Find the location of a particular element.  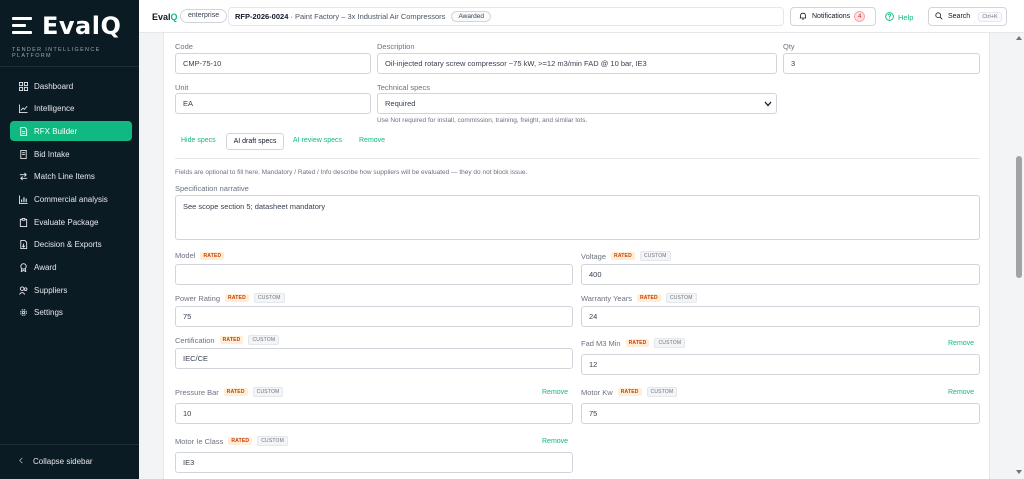

help-button: Help is located at coordinates (899, 17).